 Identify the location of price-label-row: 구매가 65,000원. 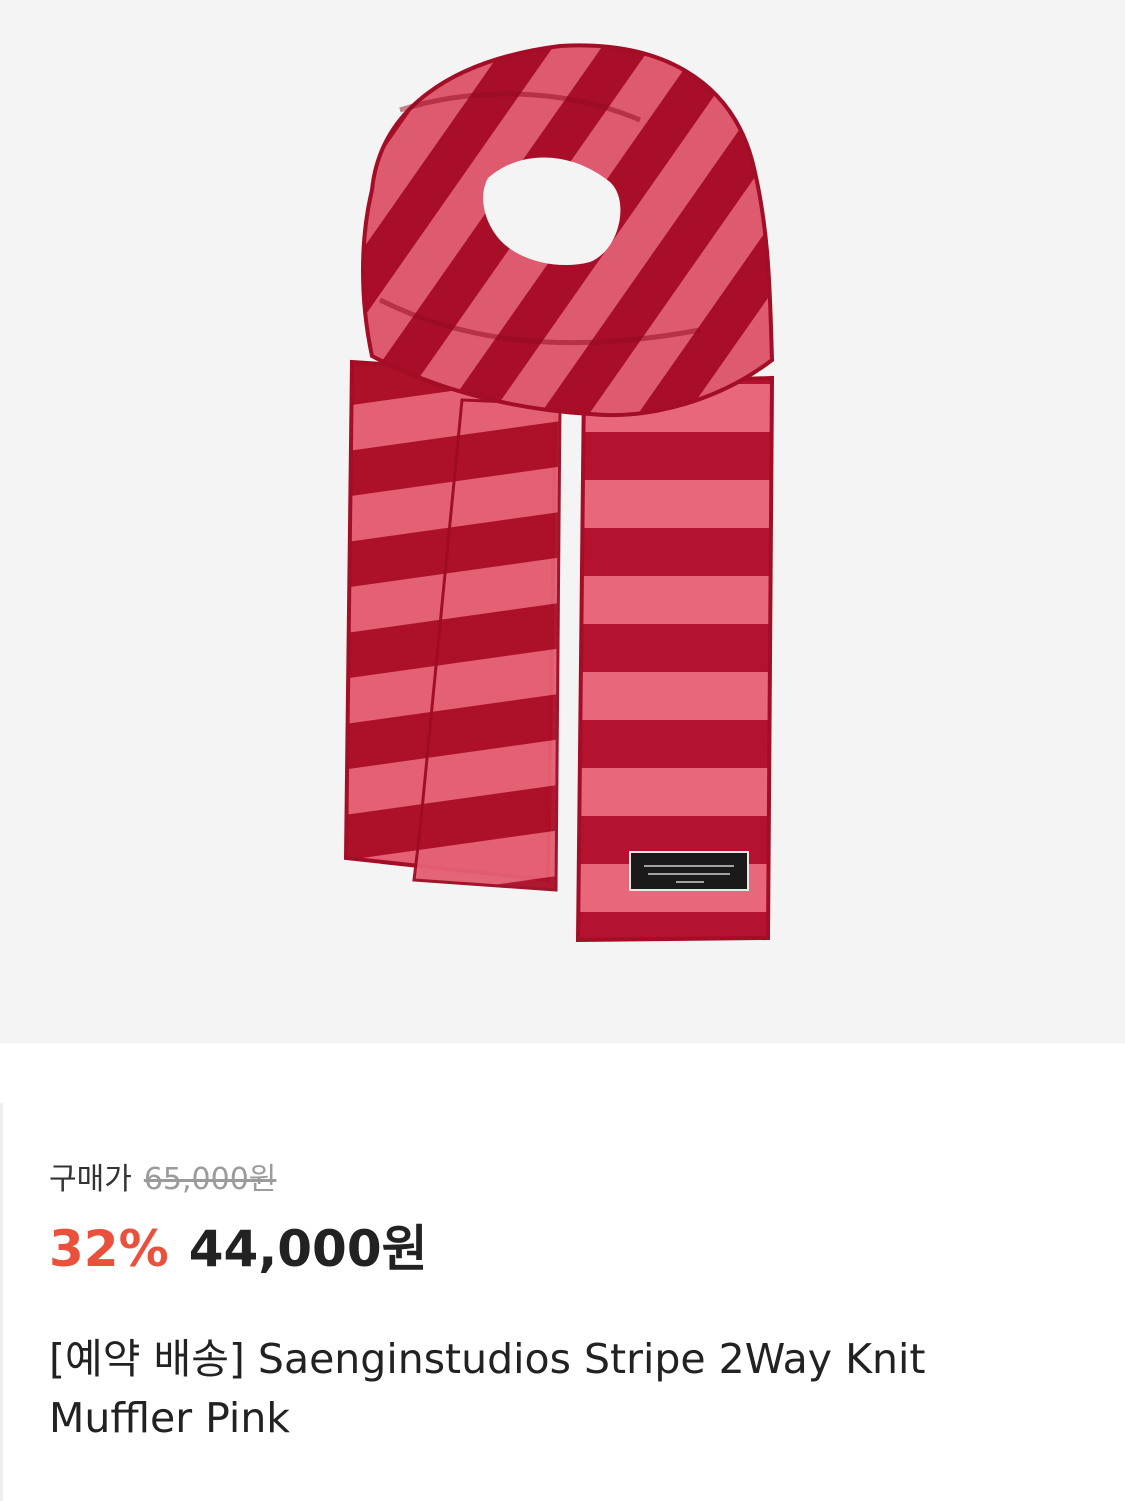
(569, 1180).